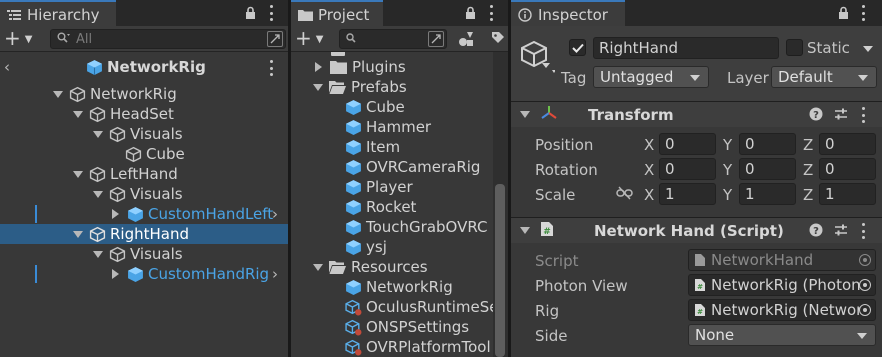 This screenshot has height=357, width=882. Describe the element at coordinates (696, 230) in the screenshot. I see `network-hand-header: # Network Hand (Script) ?` at that location.